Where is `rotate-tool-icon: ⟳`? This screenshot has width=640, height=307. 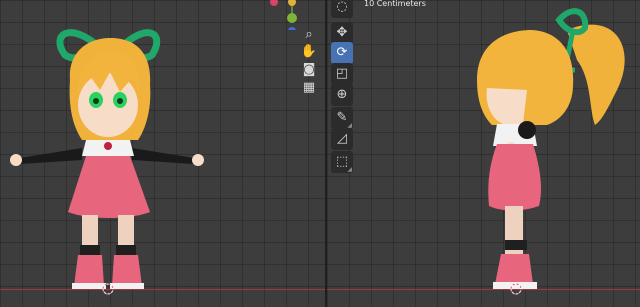 rotate-tool-icon: ⟳ is located at coordinates (342, 53).